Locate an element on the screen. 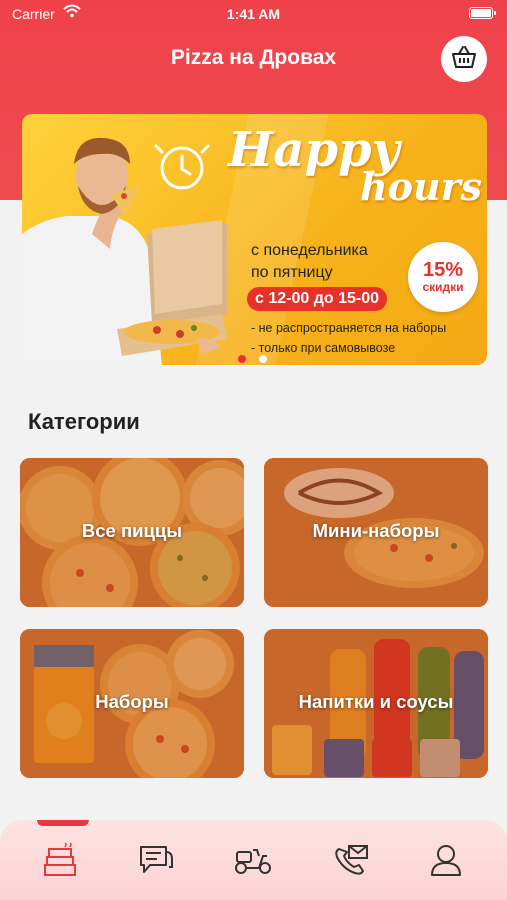  page-title: Pizza на Дровах is located at coordinates (253, 57).